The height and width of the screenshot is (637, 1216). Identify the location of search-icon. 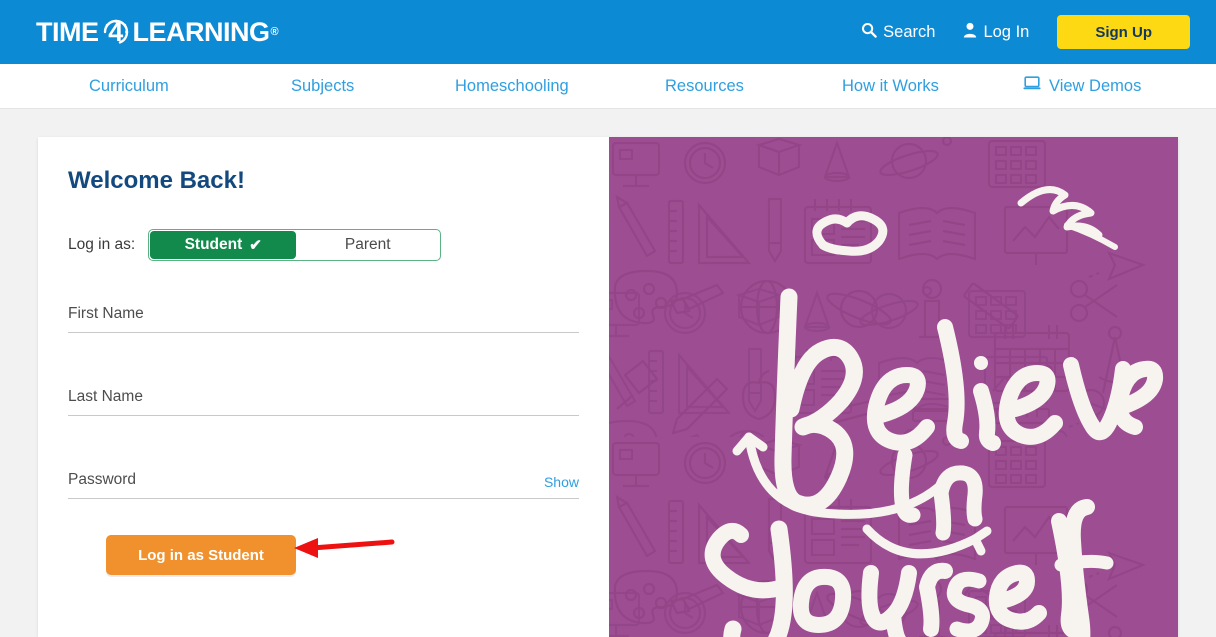
(869, 32).